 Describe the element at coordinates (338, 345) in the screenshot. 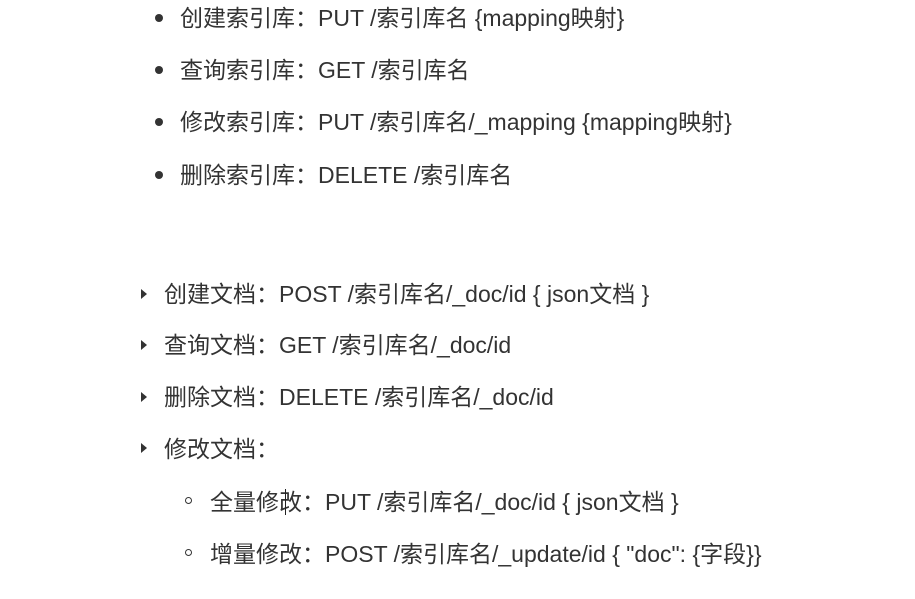

I see `doc-op-query: 查询文档：GET /索引库名/_doc/id` at that location.